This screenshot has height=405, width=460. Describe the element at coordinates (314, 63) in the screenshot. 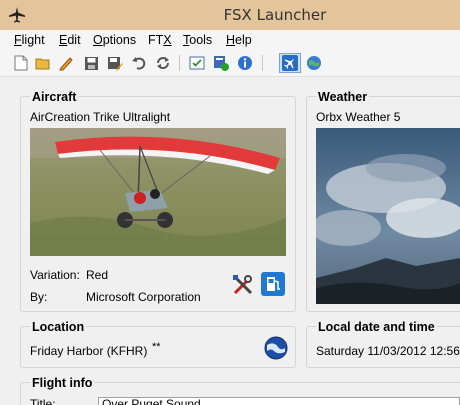

I see `globe-icon` at that location.